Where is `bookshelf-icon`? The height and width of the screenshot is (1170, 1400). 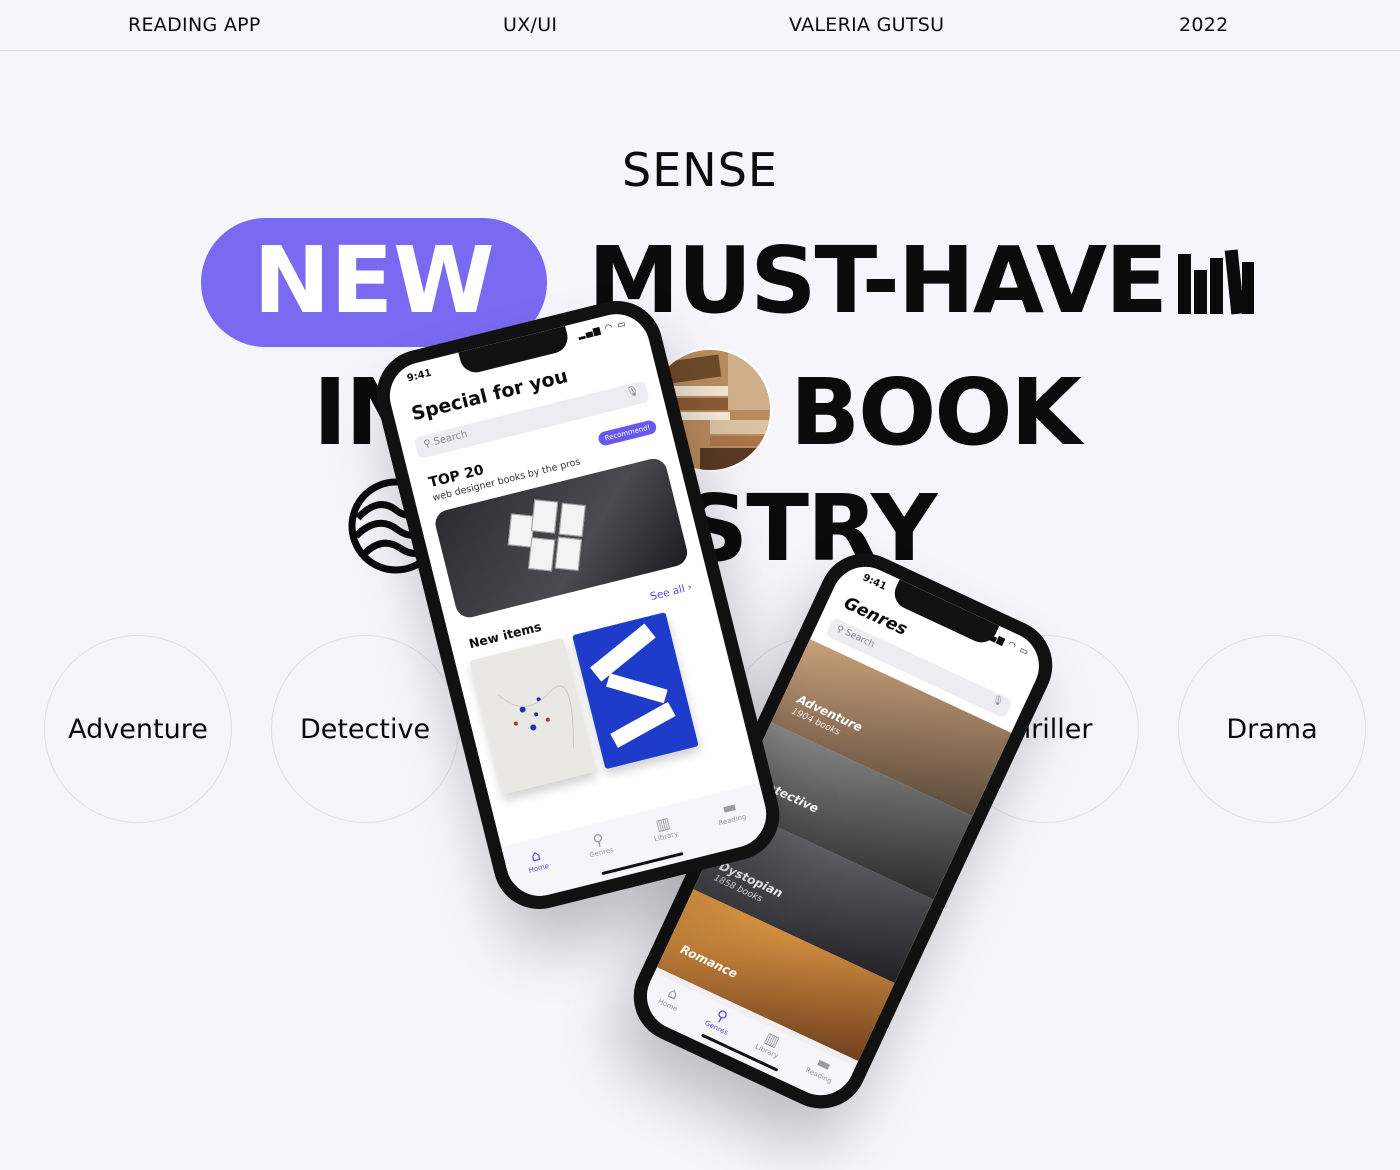
bookshelf-icon is located at coordinates (1216, 282).